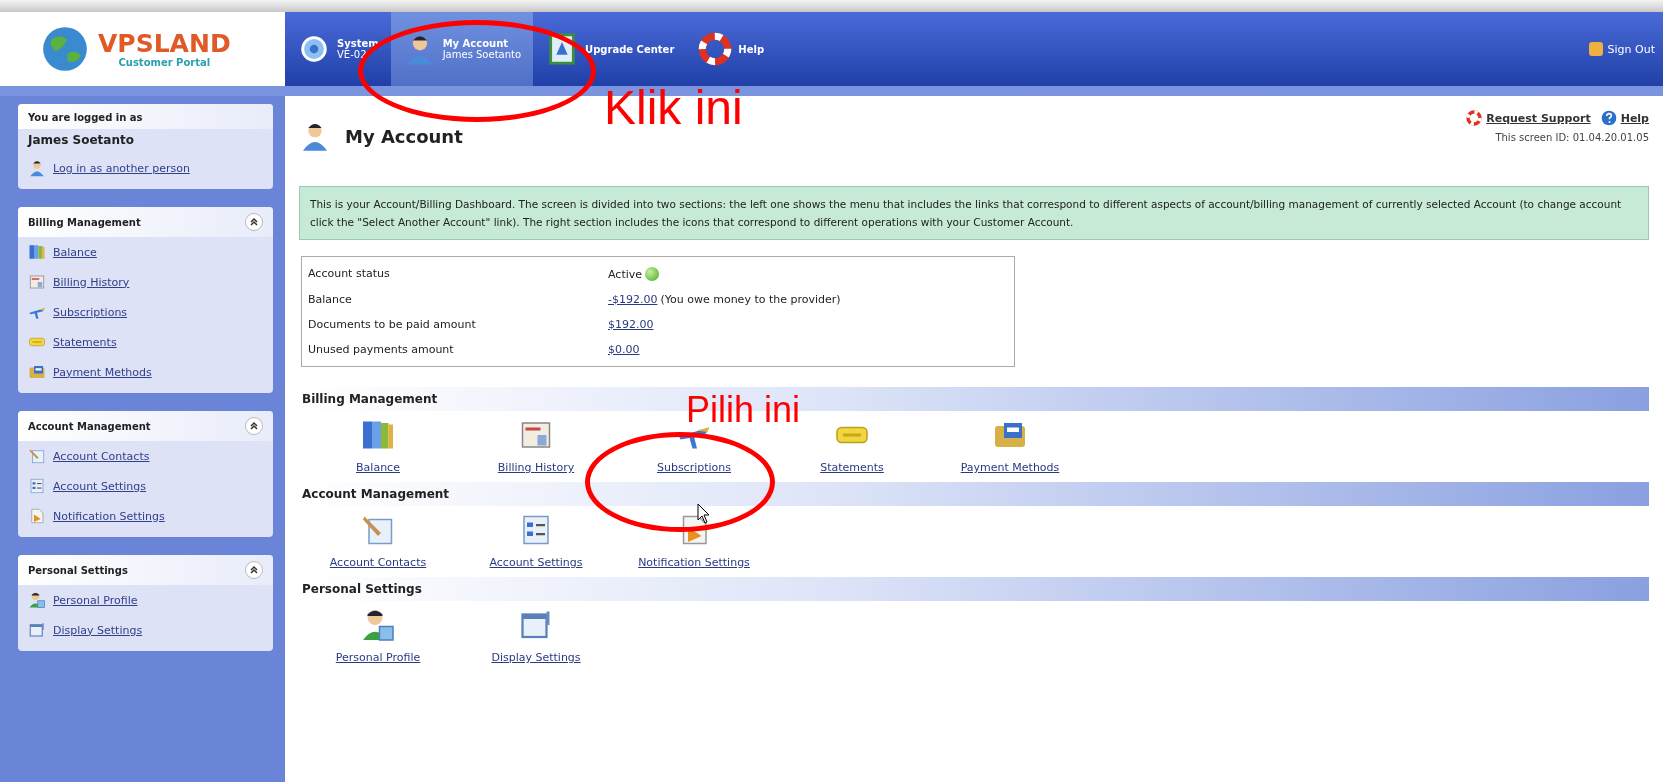 This screenshot has width=1663, height=782. What do you see at coordinates (338, 49) in the screenshot?
I see `nav-tab: System VE-02` at bounding box center [338, 49].